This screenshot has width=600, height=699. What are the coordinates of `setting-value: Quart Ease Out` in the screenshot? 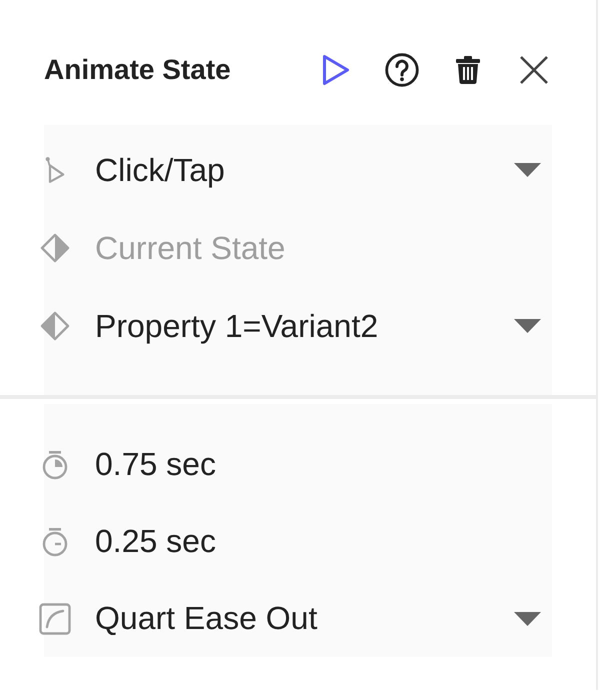 It's located at (206, 618).